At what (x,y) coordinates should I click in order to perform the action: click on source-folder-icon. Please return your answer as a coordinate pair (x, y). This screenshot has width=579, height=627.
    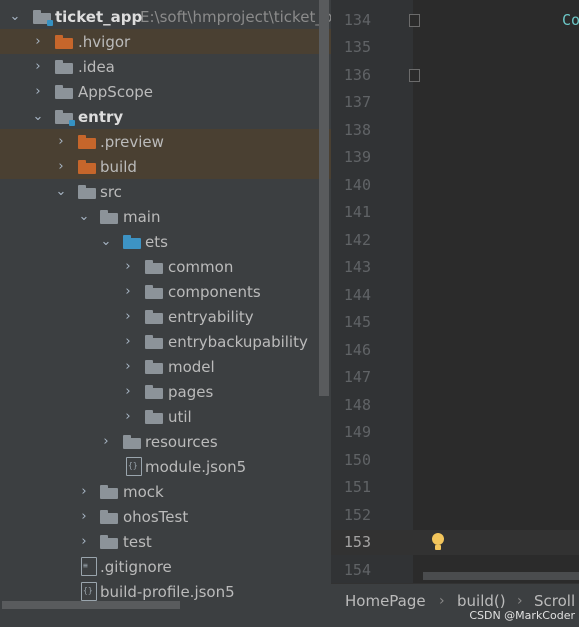
    Looking at the image, I should click on (132, 242).